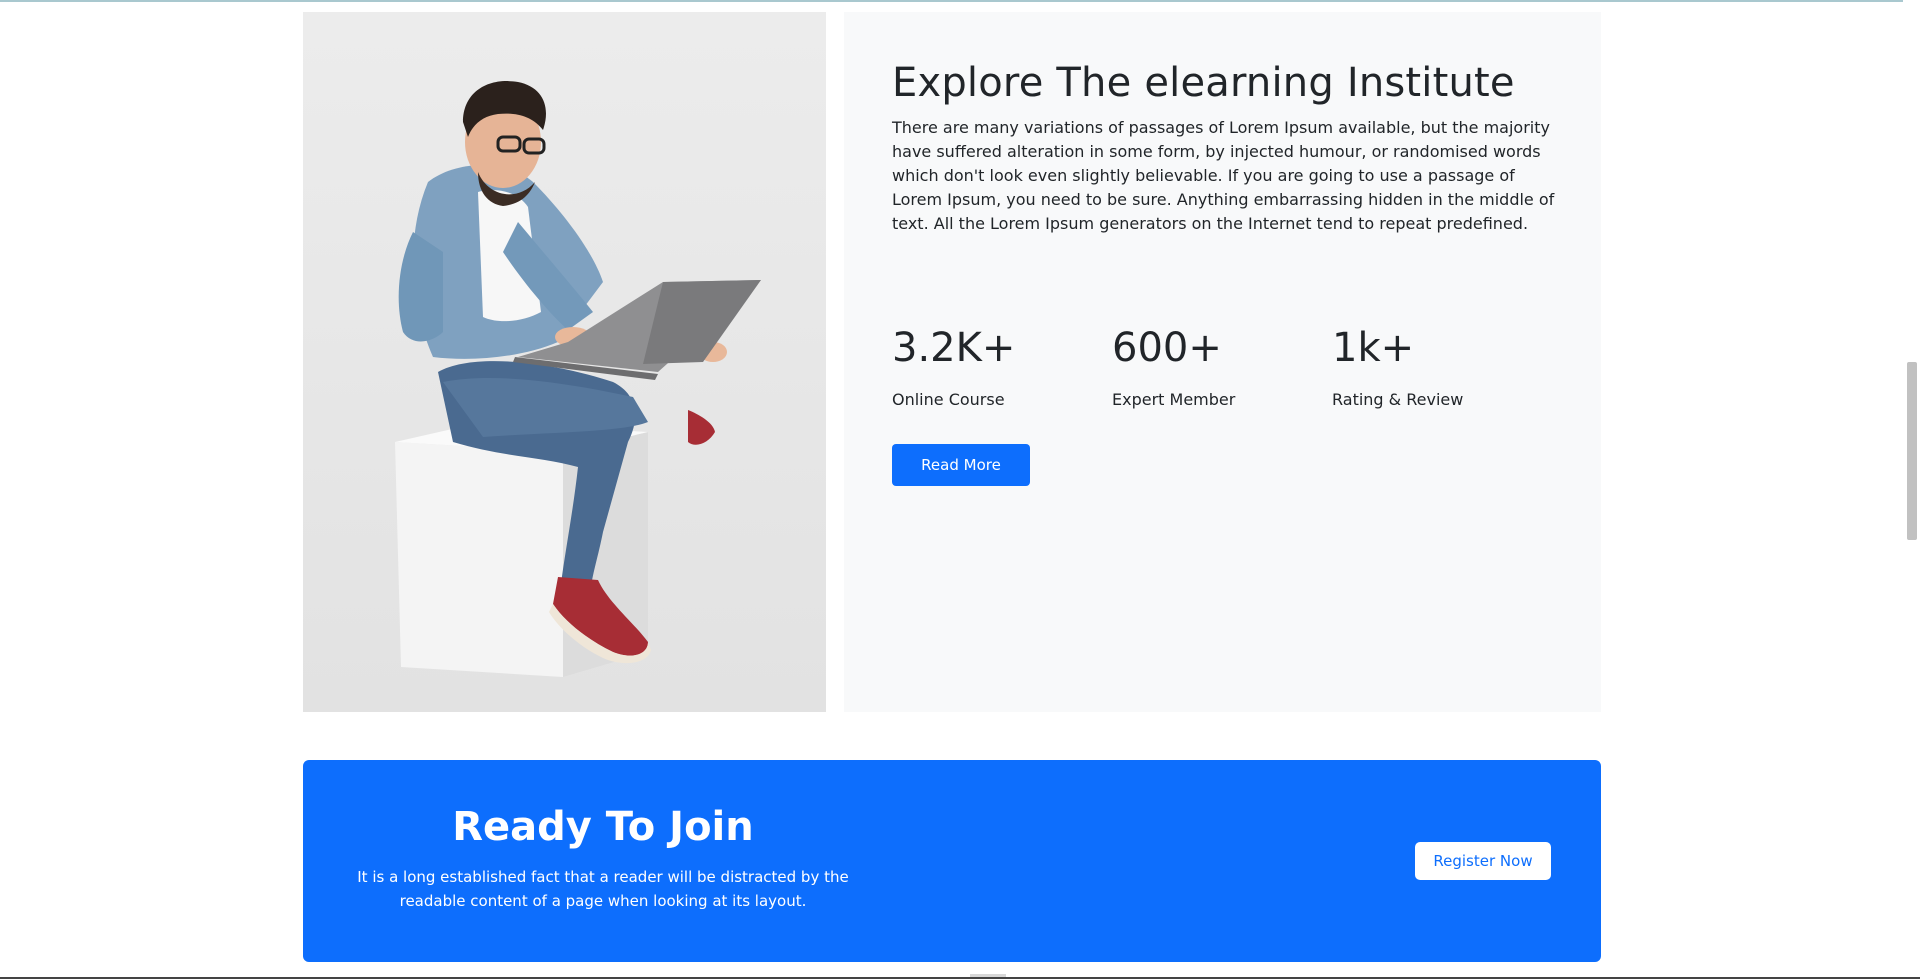 The image size is (1920, 979). Describe the element at coordinates (1203, 83) in the screenshot. I see `about-title: Explore The elearning Institute` at that location.